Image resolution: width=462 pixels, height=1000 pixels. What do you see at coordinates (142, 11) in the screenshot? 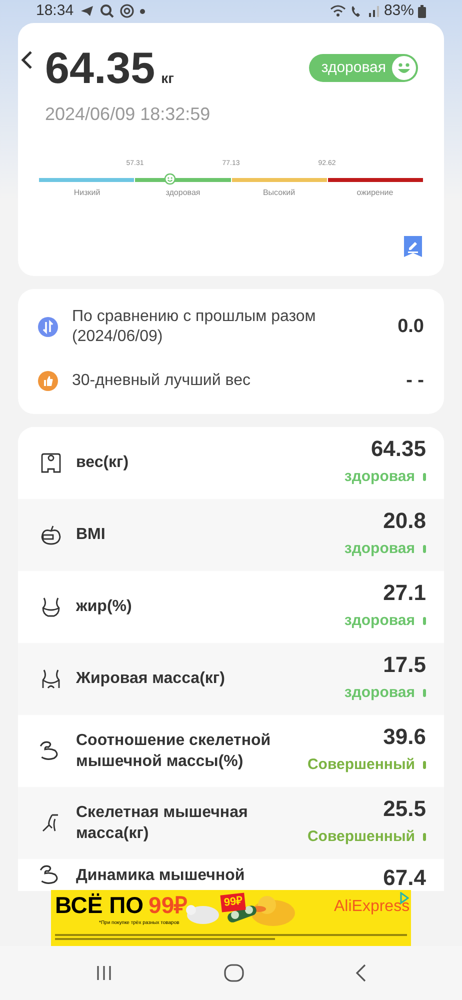
I see `dot-icon` at bounding box center [142, 11].